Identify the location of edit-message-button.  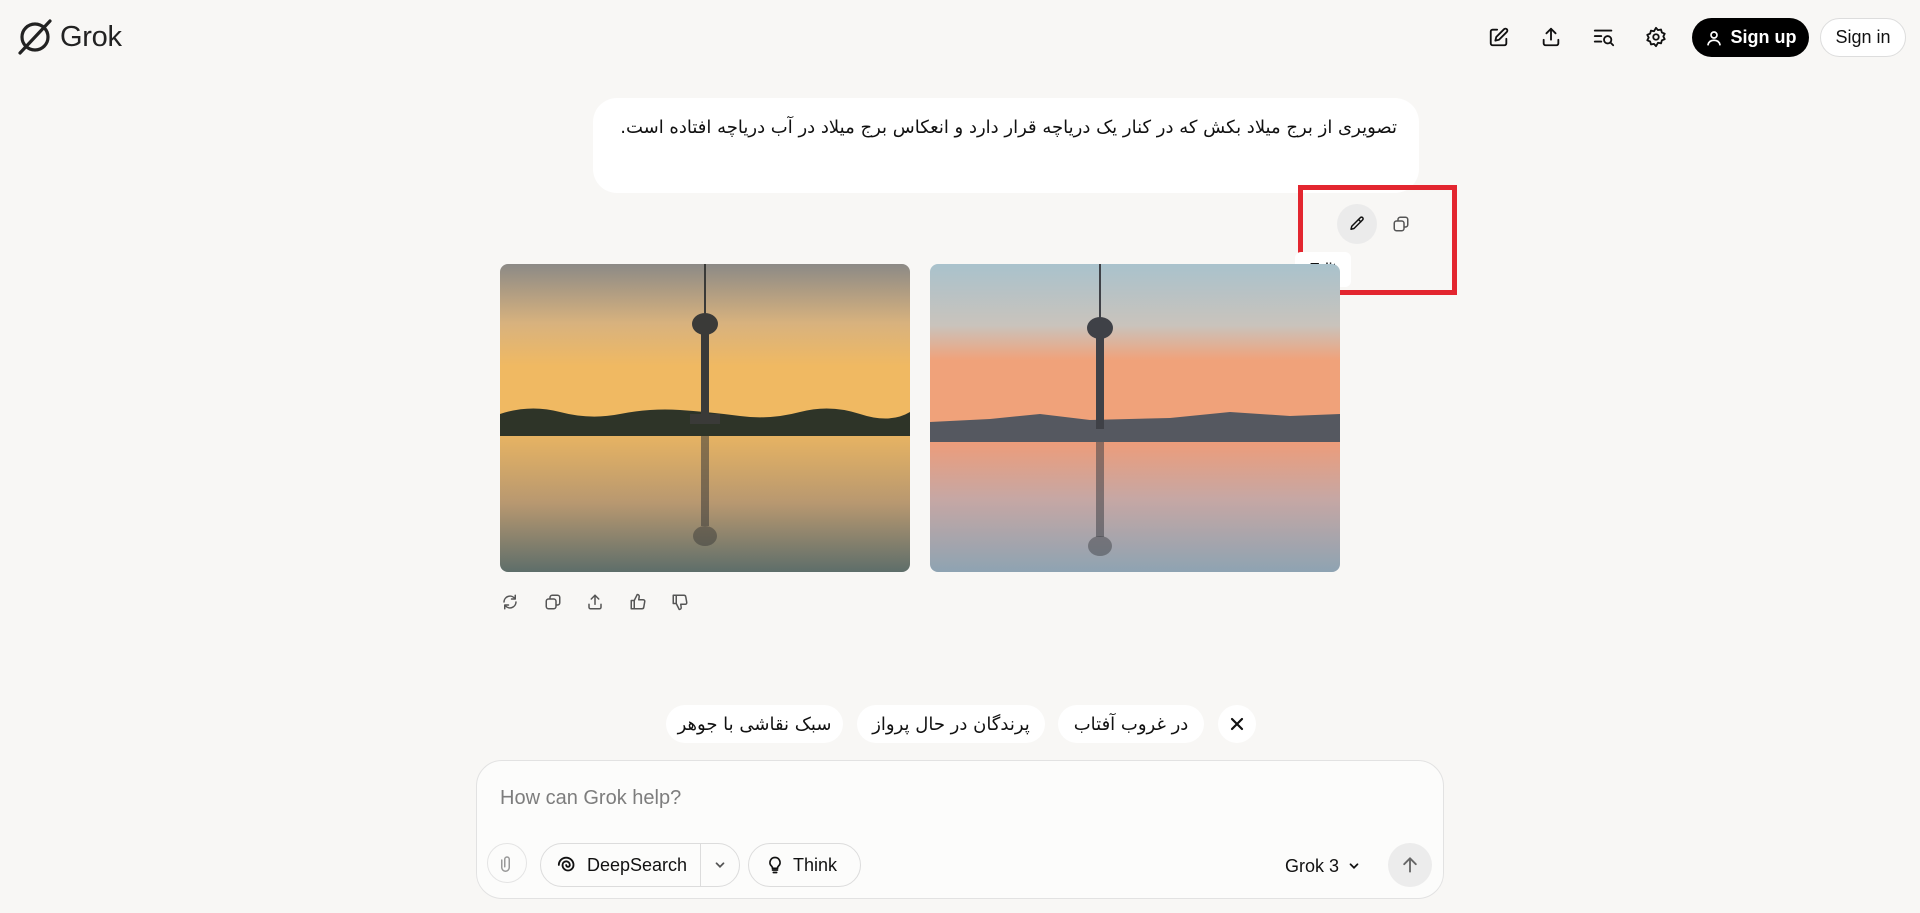
(1357, 224).